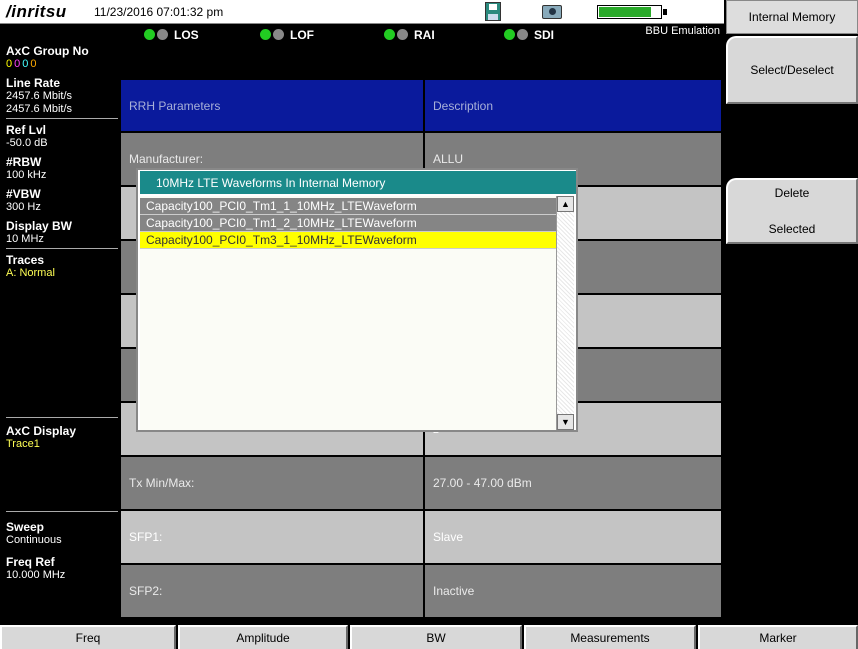 The height and width of the screenshot is (649, 858). I want to click on ref-lvl-value: -50.0 dB, so click(27, 143).